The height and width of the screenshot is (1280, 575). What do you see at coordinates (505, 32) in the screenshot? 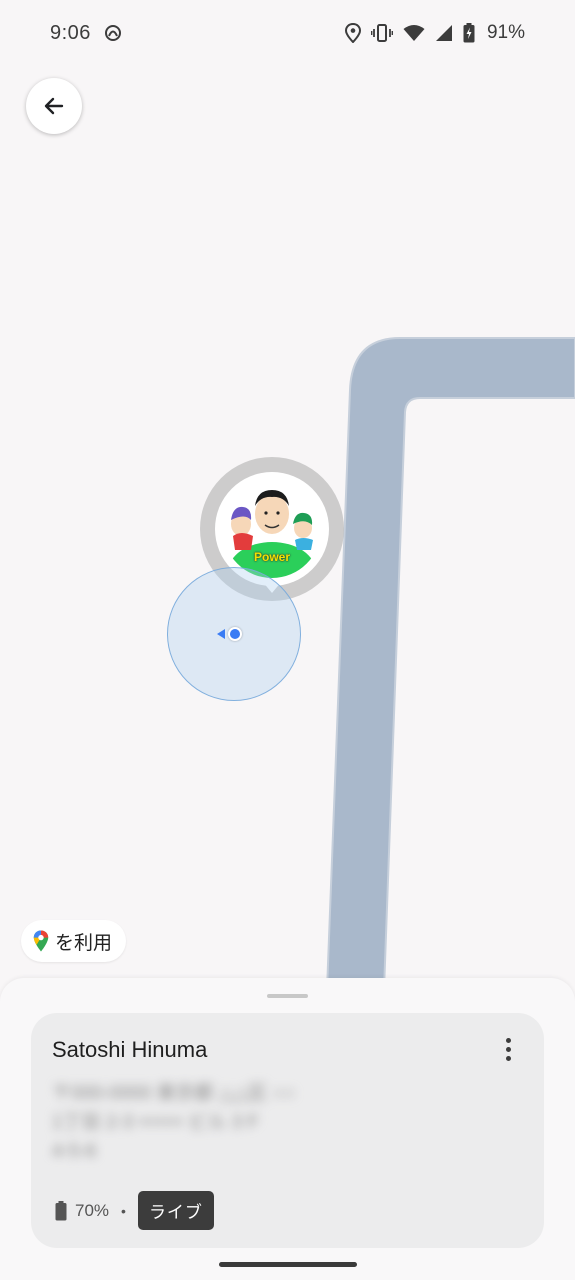
I see `battery-percent: 91%` at bounding box center [505, 32].